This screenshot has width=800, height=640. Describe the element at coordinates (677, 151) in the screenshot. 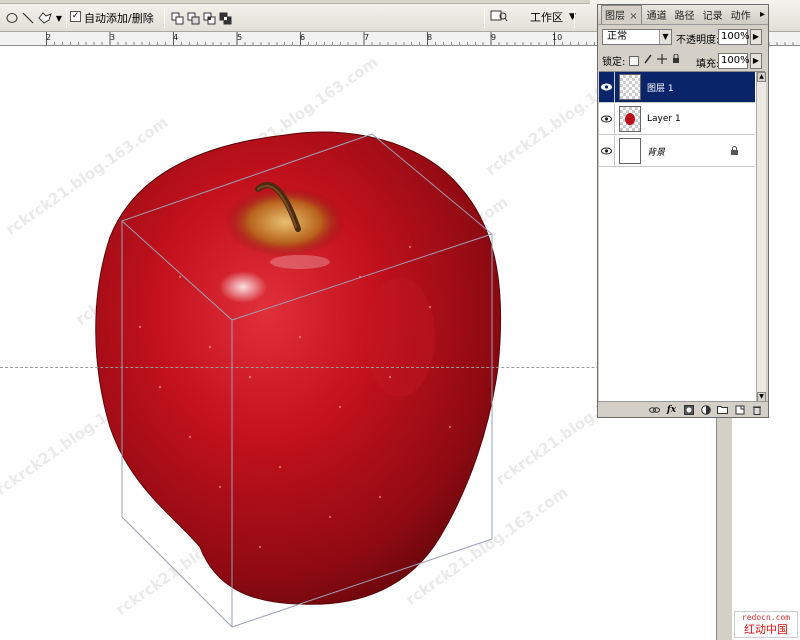

I see `layer-row-background: 背景` at that location.